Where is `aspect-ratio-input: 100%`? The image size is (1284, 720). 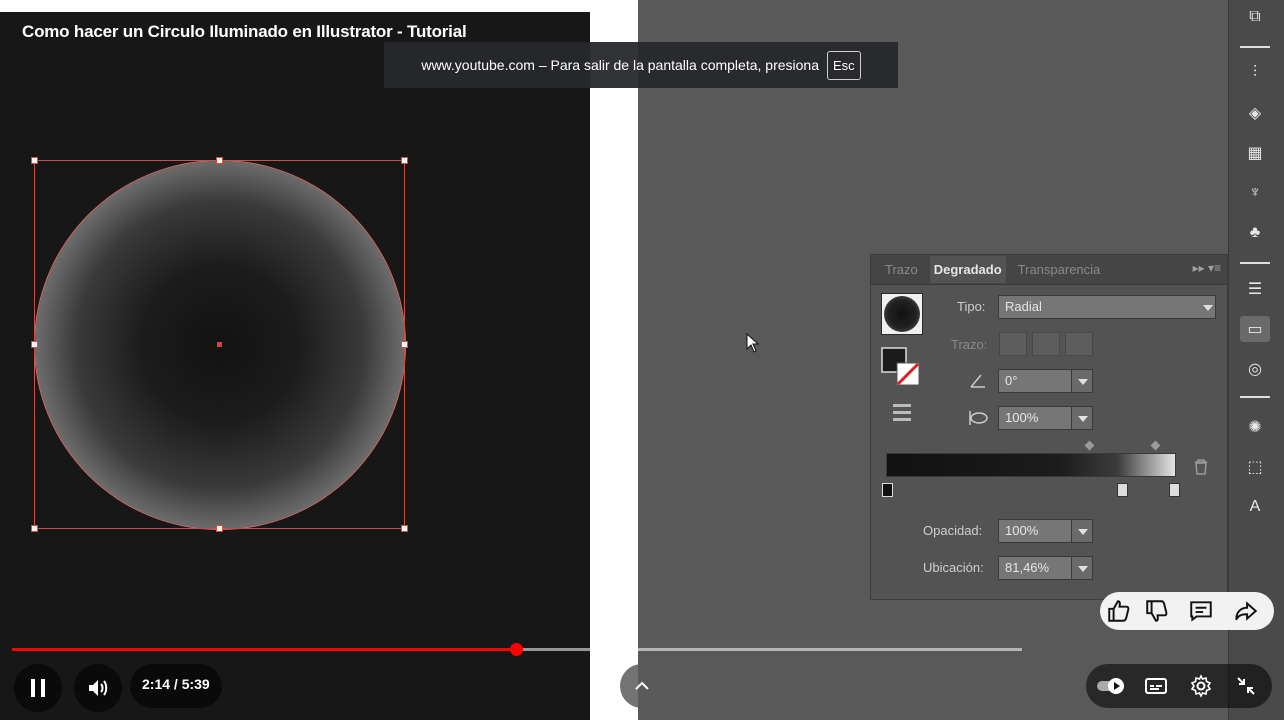
aspect-ratio-input: 100% is located at coordinates (1035, 418).